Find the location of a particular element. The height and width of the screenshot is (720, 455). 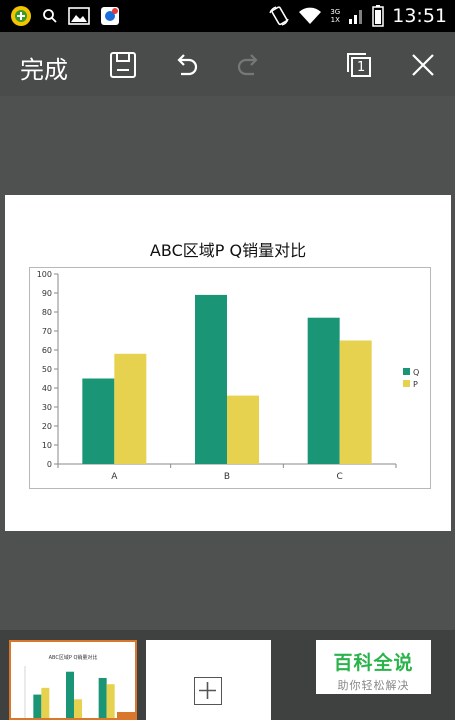

thumbnail-selection-marker is located at coordinates (126, 715).